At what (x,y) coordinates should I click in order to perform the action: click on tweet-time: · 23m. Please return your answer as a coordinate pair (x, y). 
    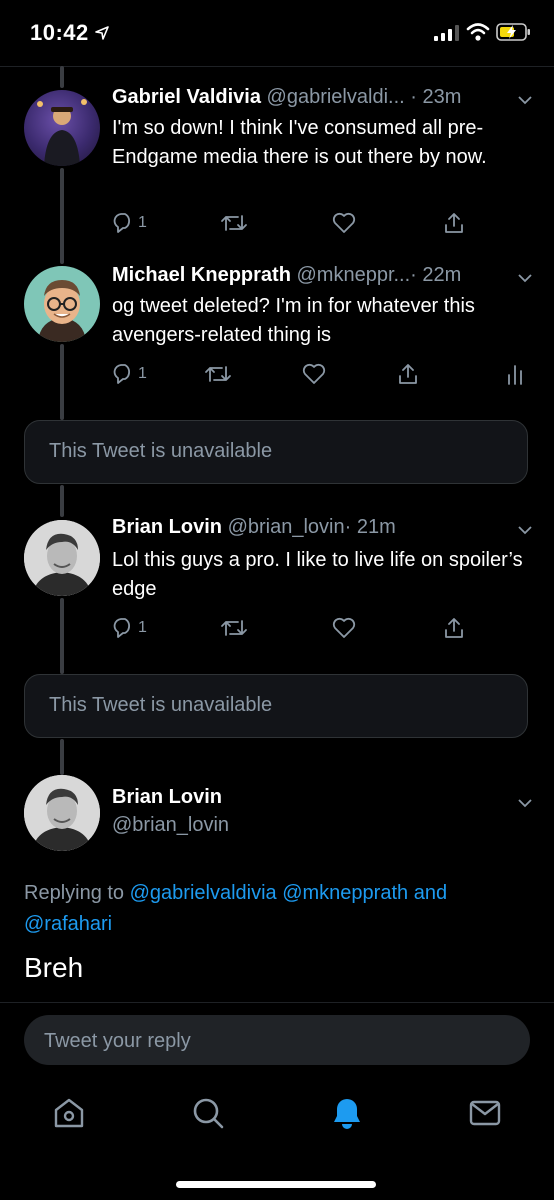
    Looking at the image, I should click on (436, 97).